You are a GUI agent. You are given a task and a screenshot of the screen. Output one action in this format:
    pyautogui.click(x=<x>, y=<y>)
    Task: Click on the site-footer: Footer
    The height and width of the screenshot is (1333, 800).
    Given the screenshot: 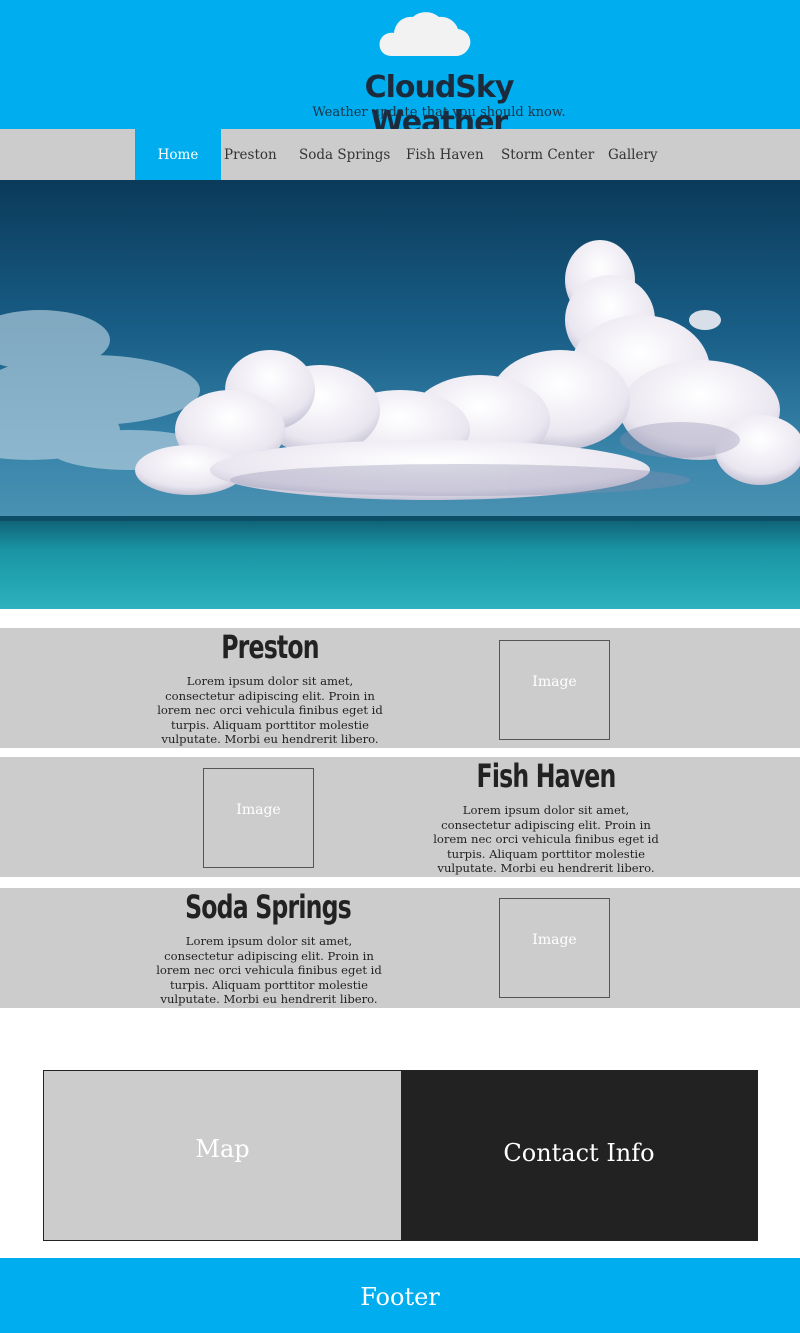 What is the action you would take?
    pyautogui.click(x=400, y=1295)
    